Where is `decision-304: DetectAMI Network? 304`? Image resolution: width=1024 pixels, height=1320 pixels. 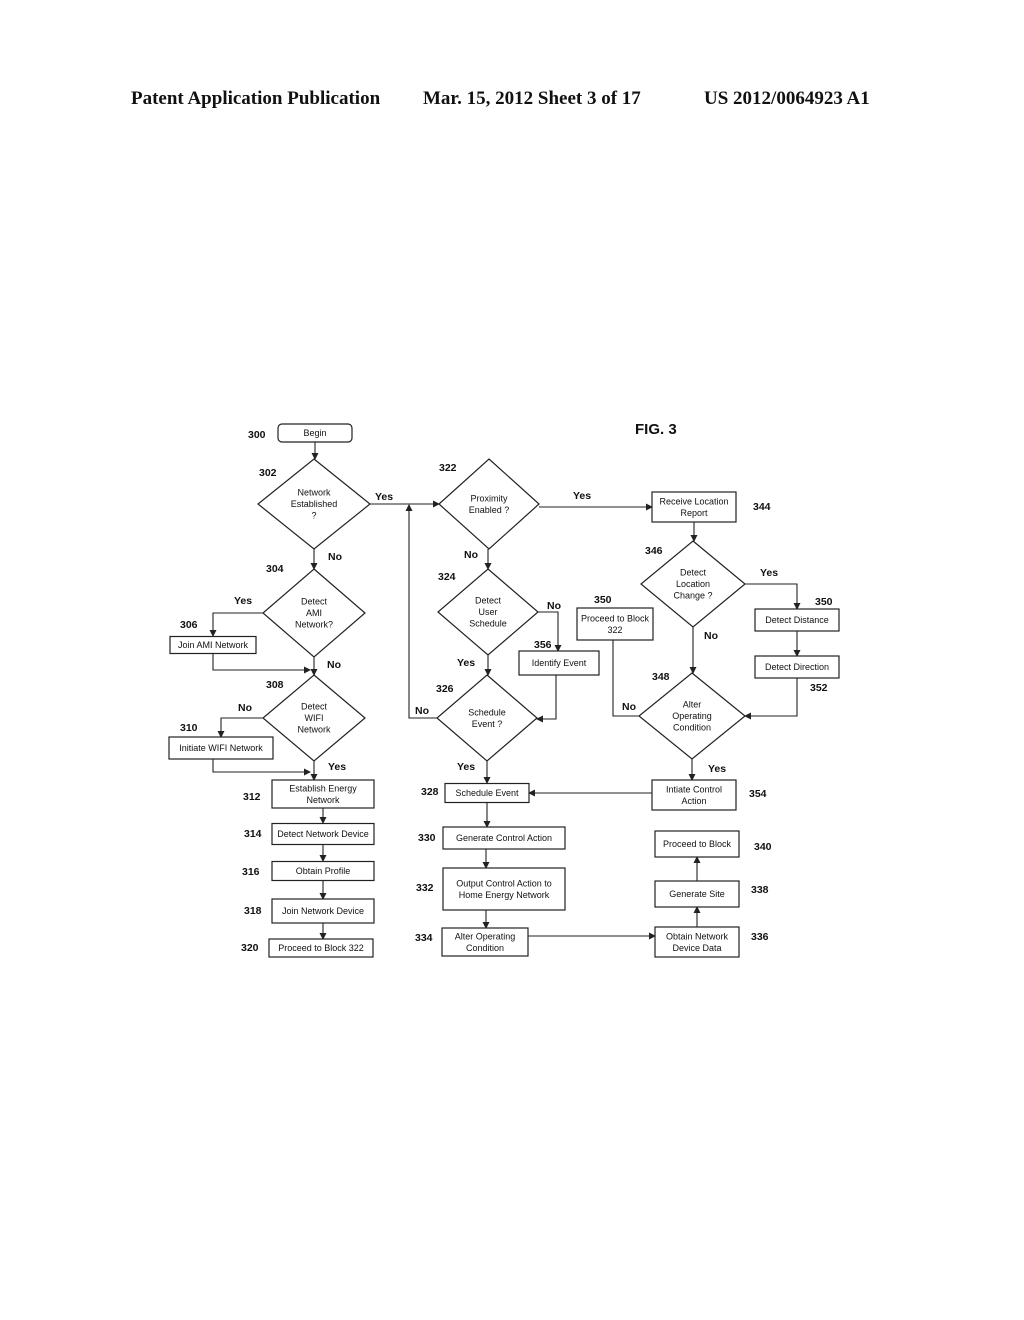
decision-304: DetectAMI Network? 304 is located at coordinates (314, 610).